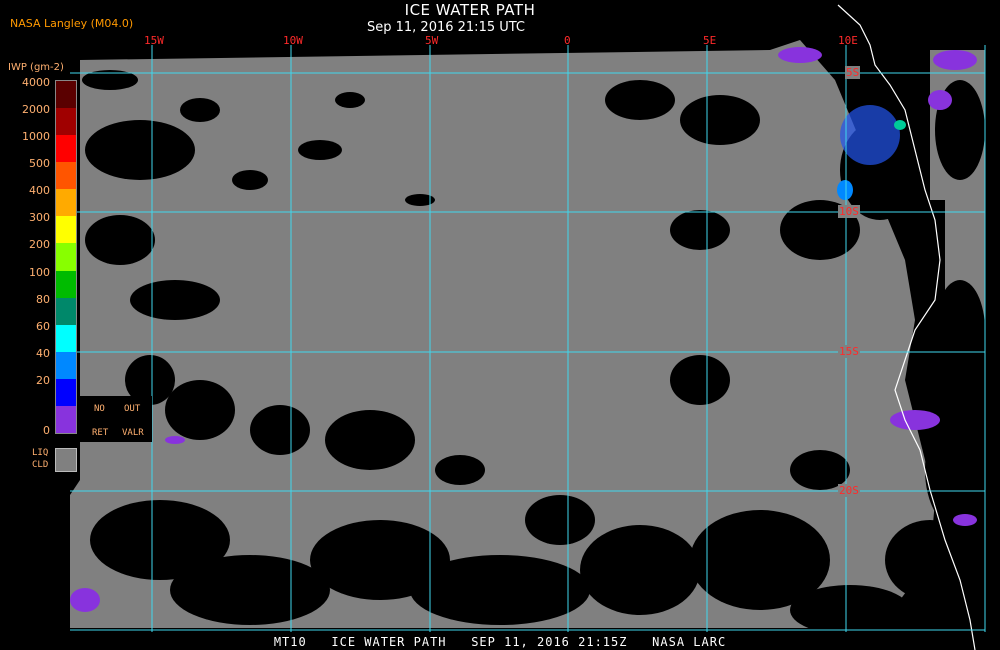 This screenshot has height=650, width=1000. Describe the element at coordinates (39, 272) in the screenshot. I see `colorbar-level-label: 100` at that location.